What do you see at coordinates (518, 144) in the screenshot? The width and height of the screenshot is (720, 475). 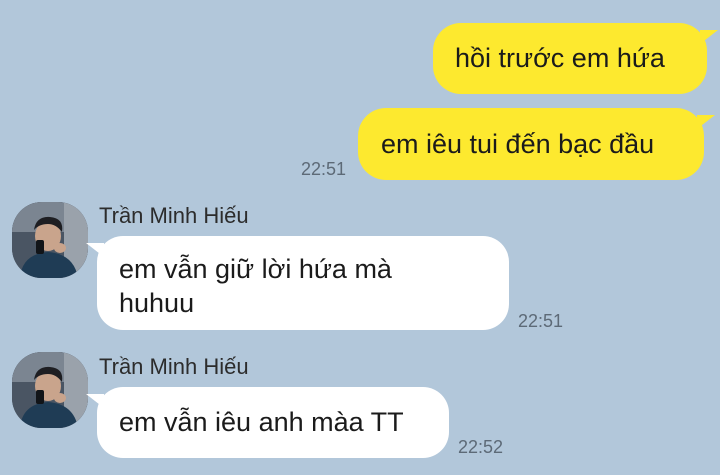 I see `message-text: em iêu tui đến bạc đầu` at bounding box center [518, 144].